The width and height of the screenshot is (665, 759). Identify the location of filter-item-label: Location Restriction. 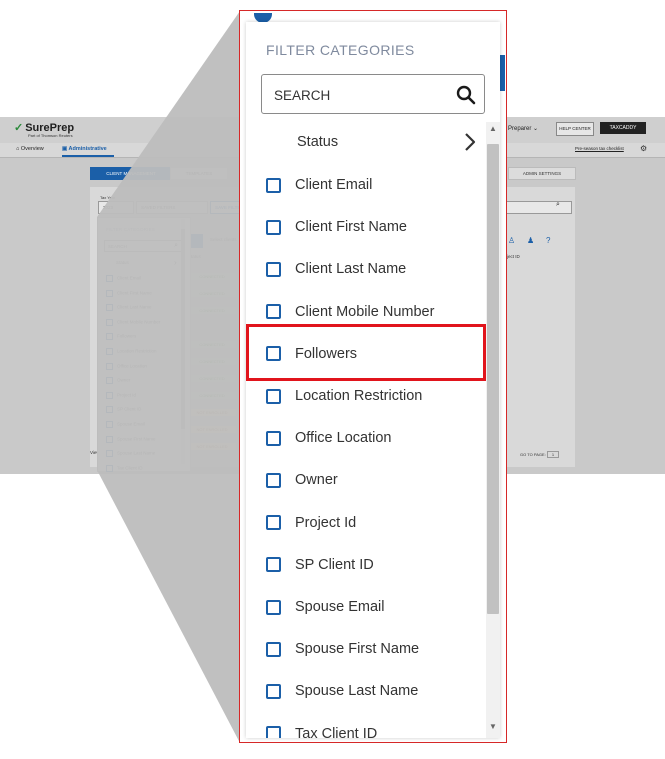
(359, 396).